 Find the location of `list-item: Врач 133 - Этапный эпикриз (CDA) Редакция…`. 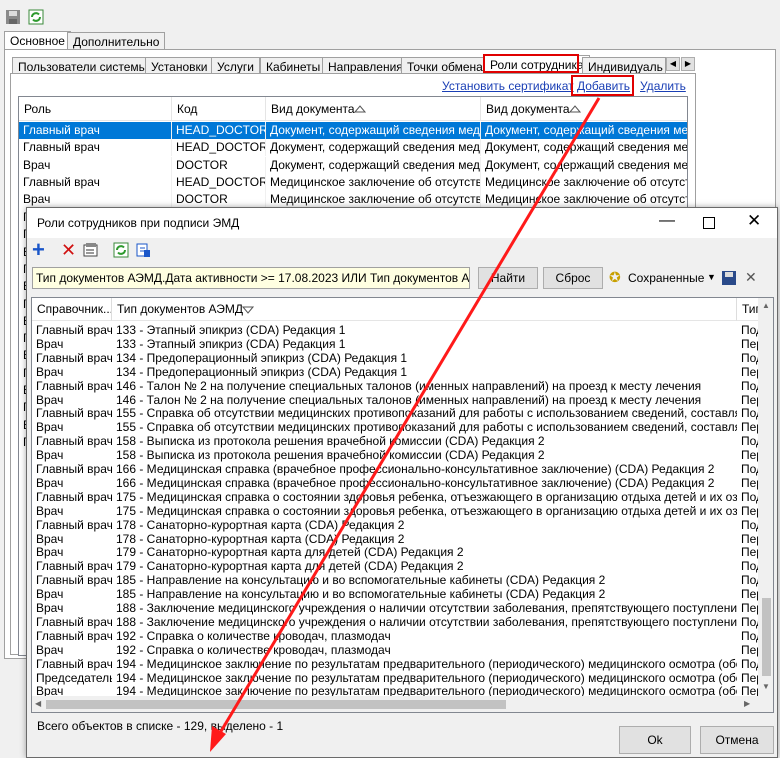

list-item: Врач 133 - Этапный эпикриз (CDA) Редакция… is located at coordinates (402, 344).